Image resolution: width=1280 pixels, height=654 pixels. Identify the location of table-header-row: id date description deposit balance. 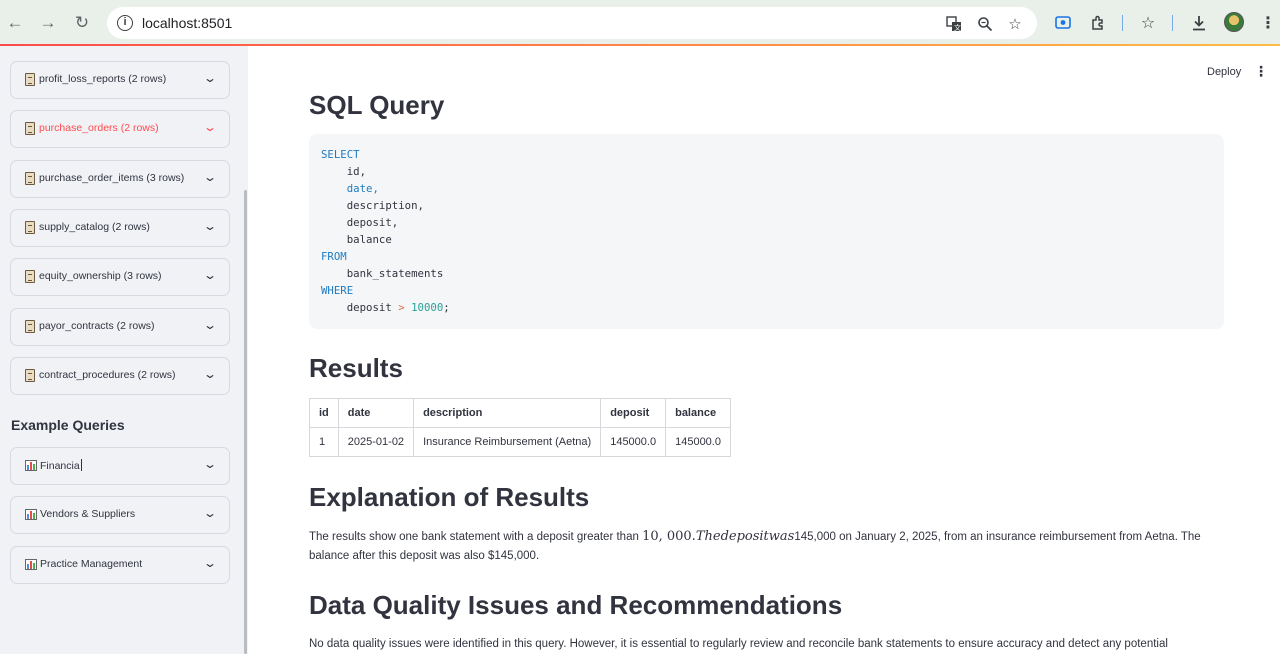
(520, 413).